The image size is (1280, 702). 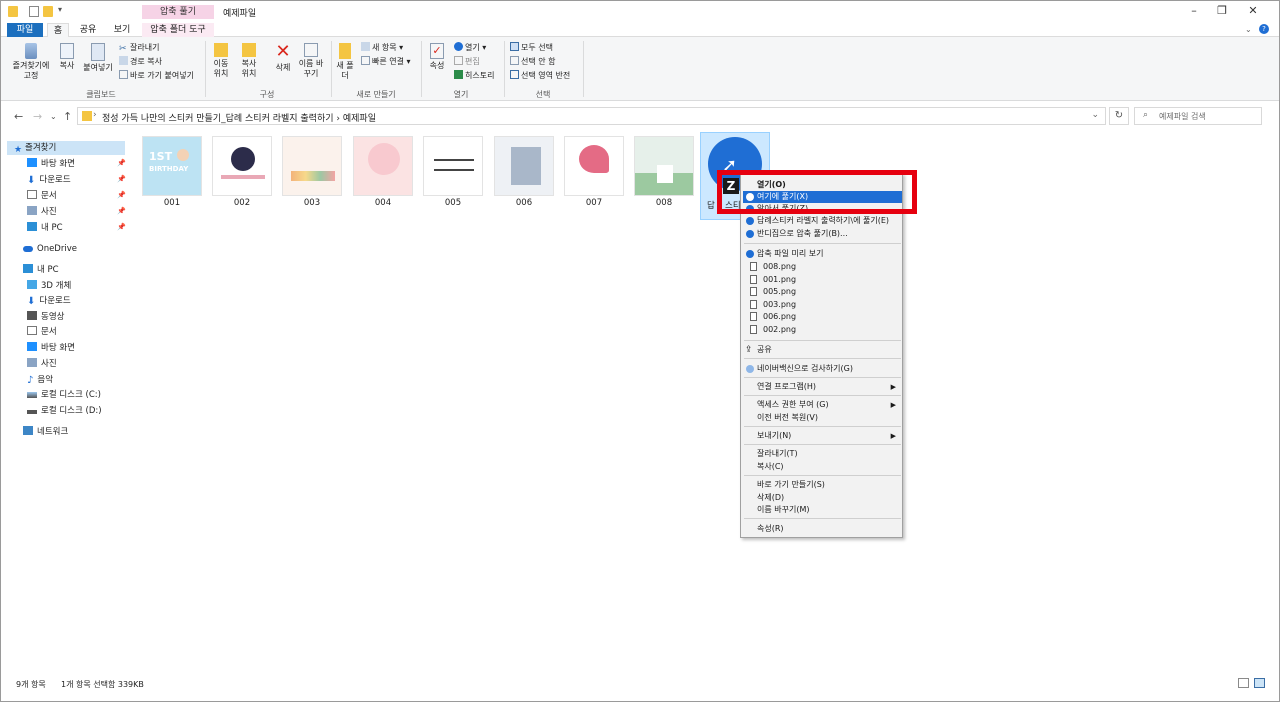 What do you see at coordinates (49, 180) in the screenshot?
I see `nav-downloads: ⬇ 다운로드` at bounding box center [49, 180].